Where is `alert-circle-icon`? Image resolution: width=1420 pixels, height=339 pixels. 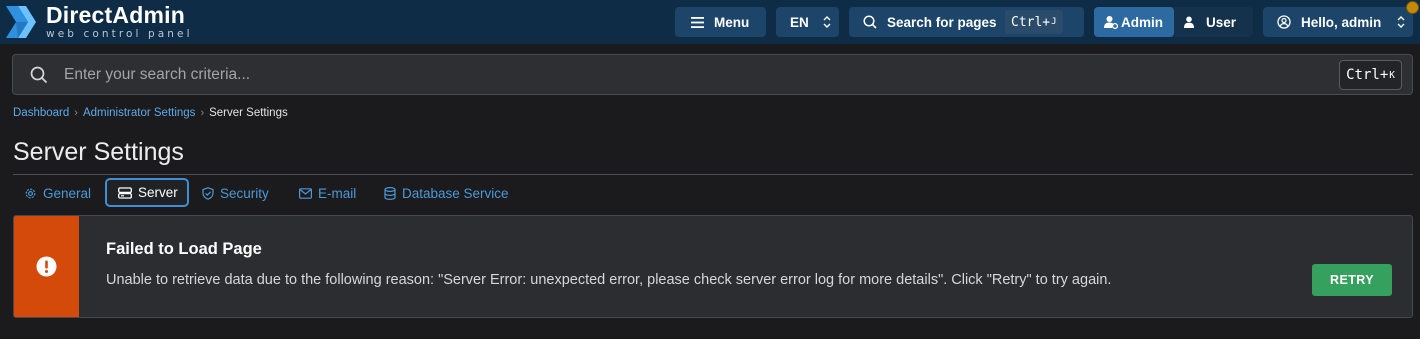
alert-circle-icon is located at coordinates (46, 266).